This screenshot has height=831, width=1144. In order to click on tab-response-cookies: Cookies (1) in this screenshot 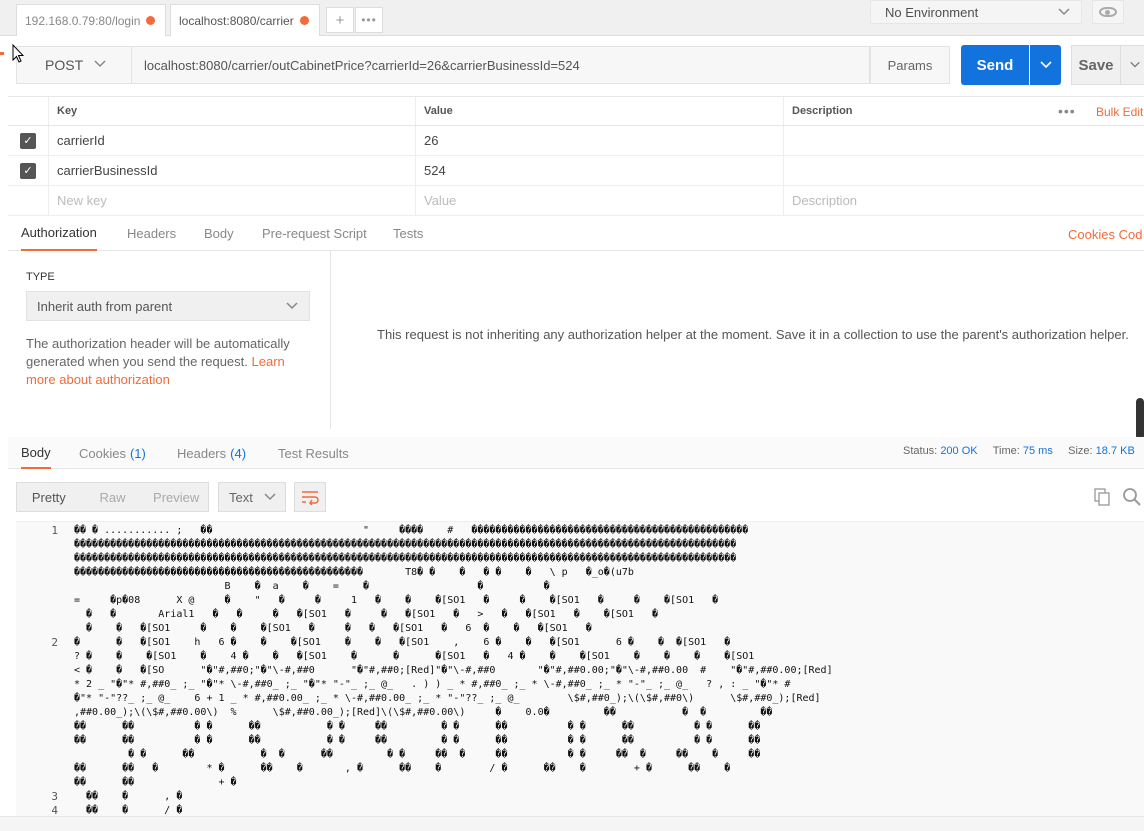, I will do `click(112, 453)`.